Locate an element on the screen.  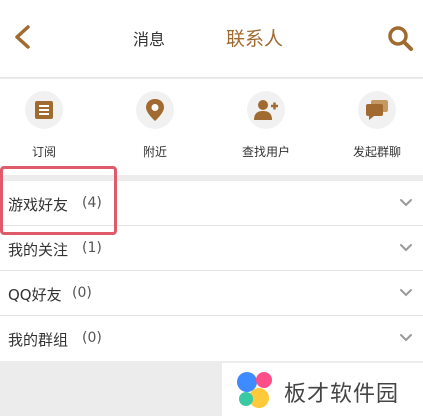
action-find-user: 查找用户 is located at coordinates (267, 126).